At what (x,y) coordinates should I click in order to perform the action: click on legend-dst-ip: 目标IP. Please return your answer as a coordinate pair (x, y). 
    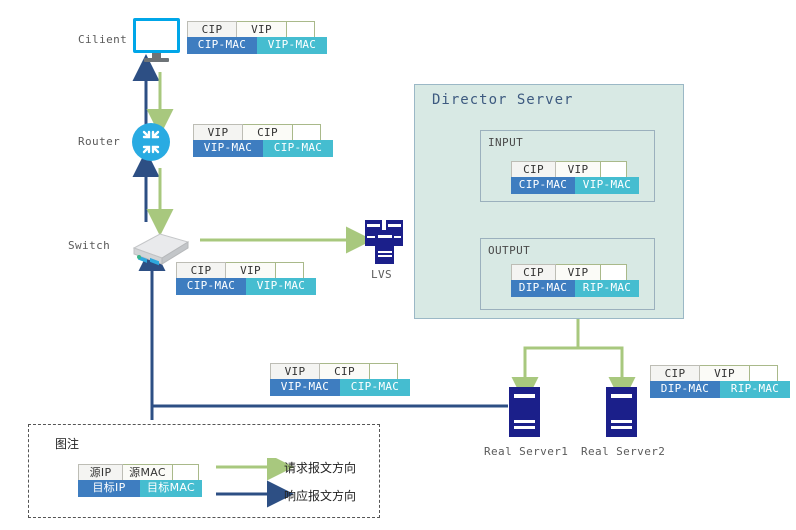
    Looking at the image, I should click on (109, 488).